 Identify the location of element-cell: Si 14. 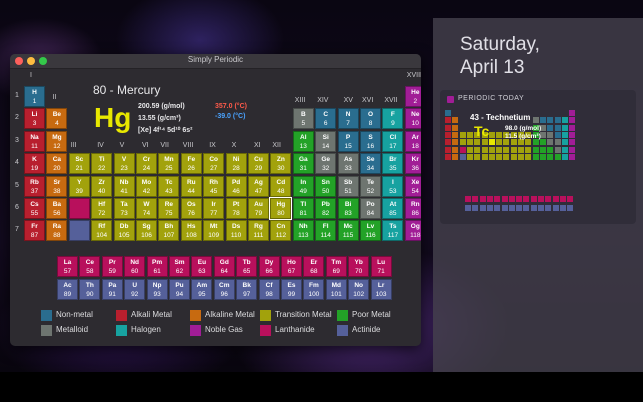
(326, 141).